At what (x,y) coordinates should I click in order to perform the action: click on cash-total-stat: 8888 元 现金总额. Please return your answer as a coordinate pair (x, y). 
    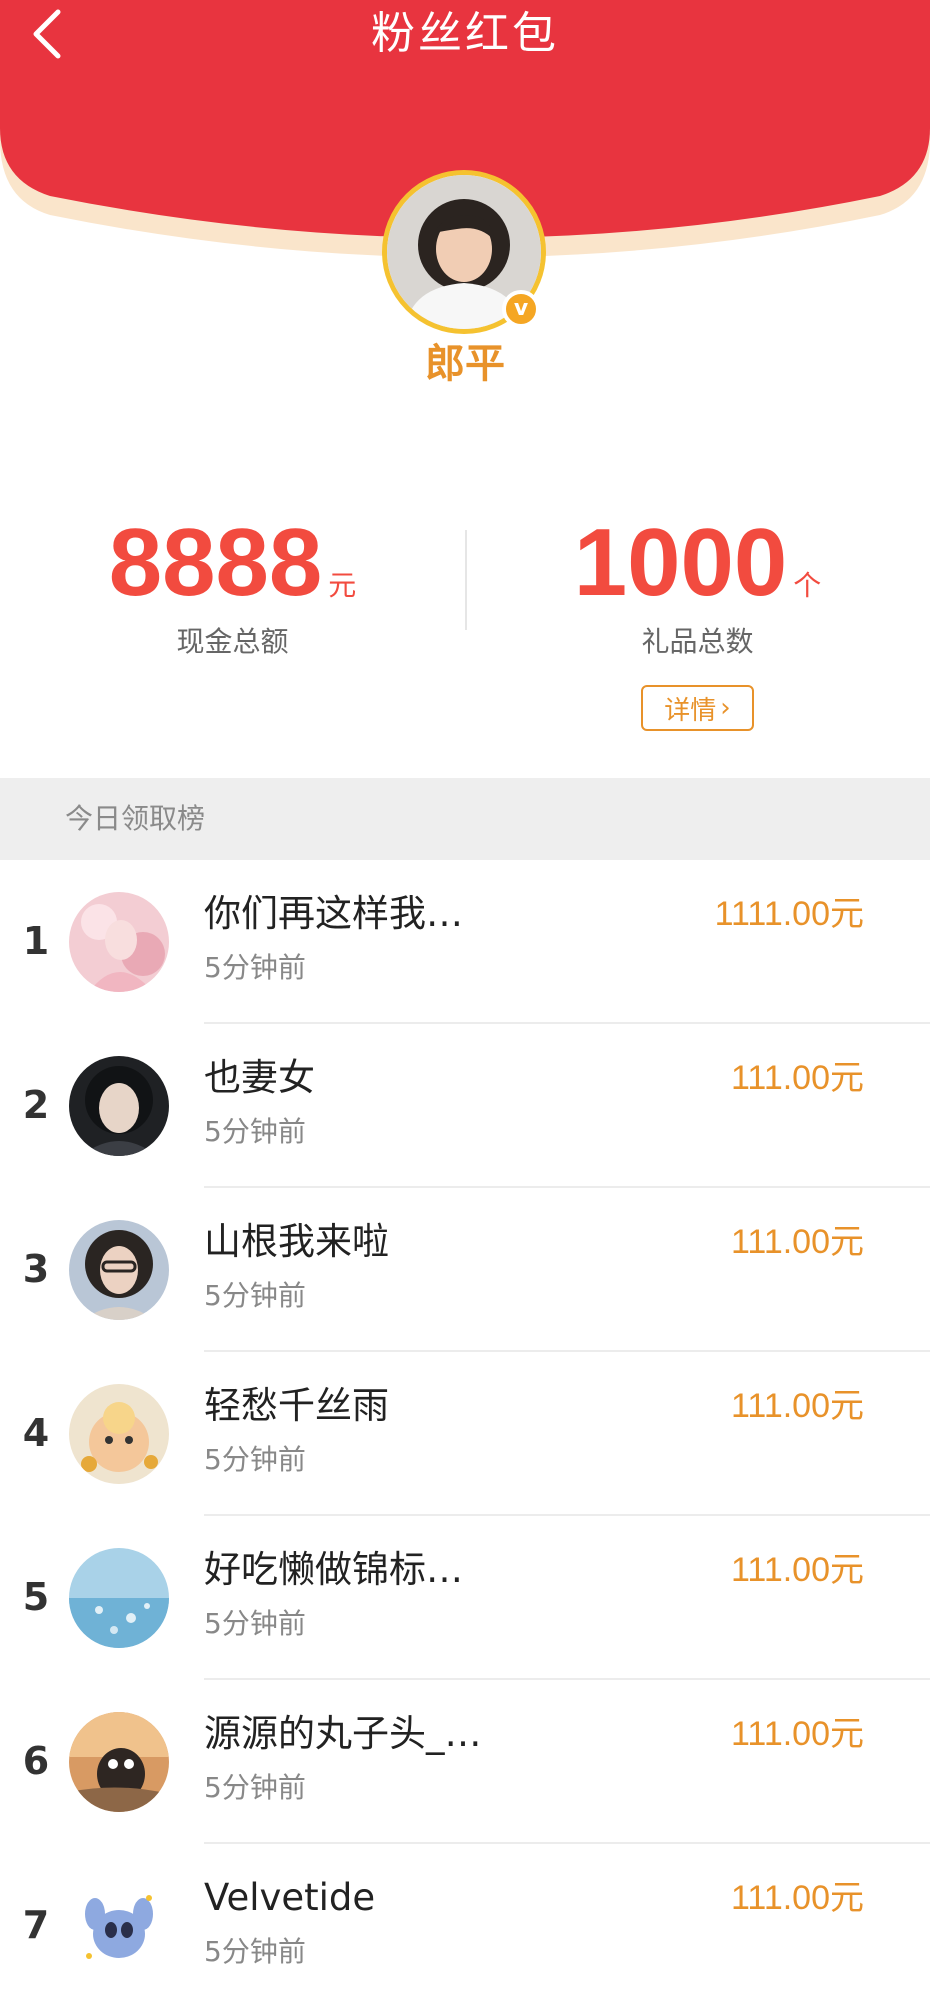
    Looking at the image, I should click on (232, 585).